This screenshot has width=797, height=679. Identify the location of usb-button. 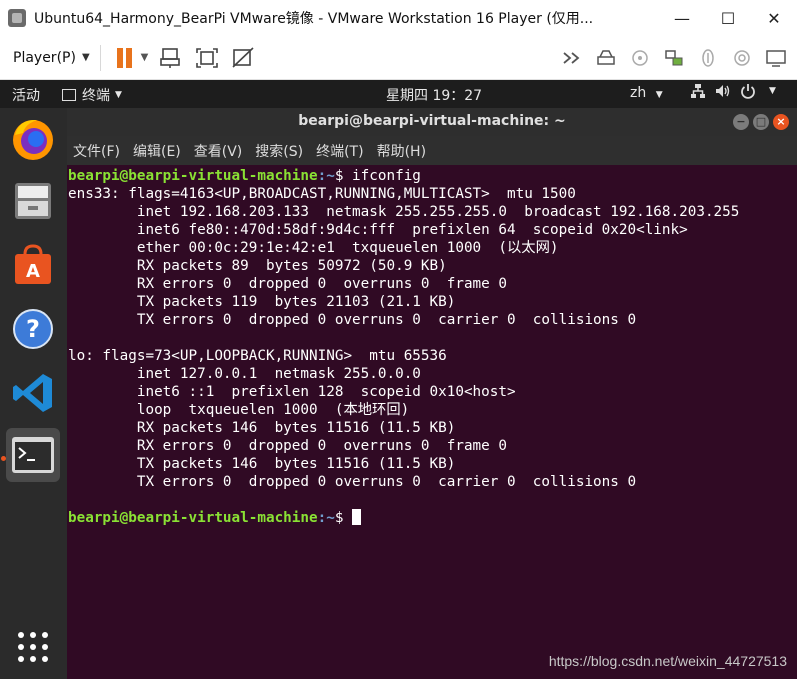
(708, 58).